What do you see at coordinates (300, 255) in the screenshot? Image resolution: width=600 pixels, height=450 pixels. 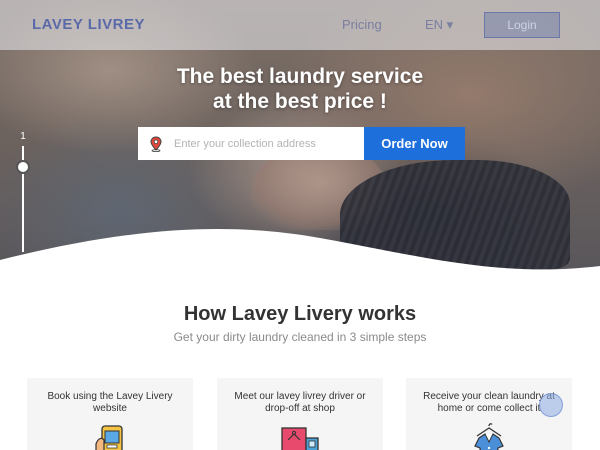 I see `hero-wave-divider` at bounding box center [300, 255].